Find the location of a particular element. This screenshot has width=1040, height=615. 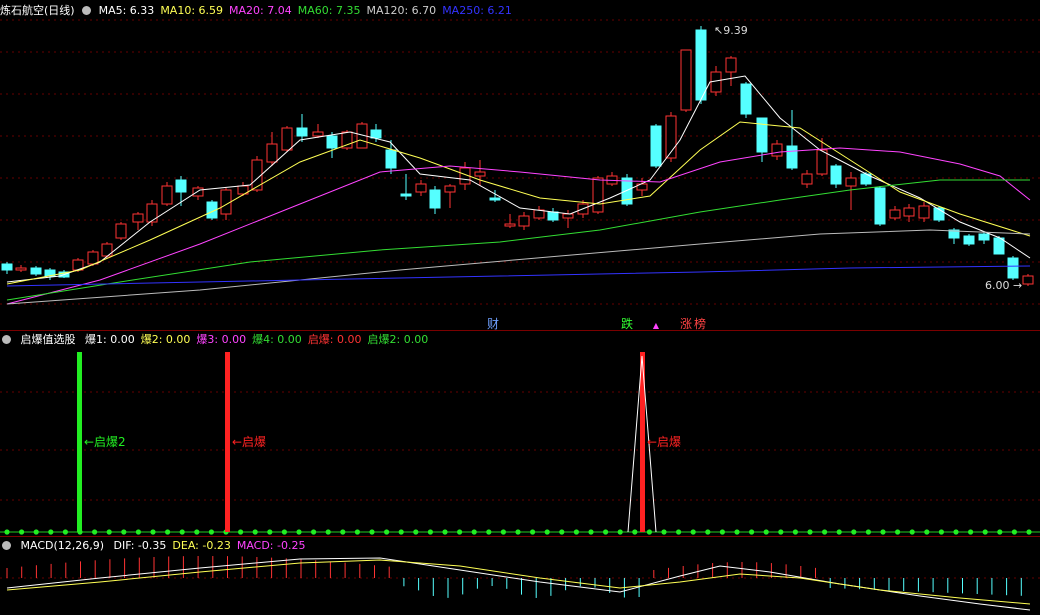

ma120-line is located at coordinates (518, 267).